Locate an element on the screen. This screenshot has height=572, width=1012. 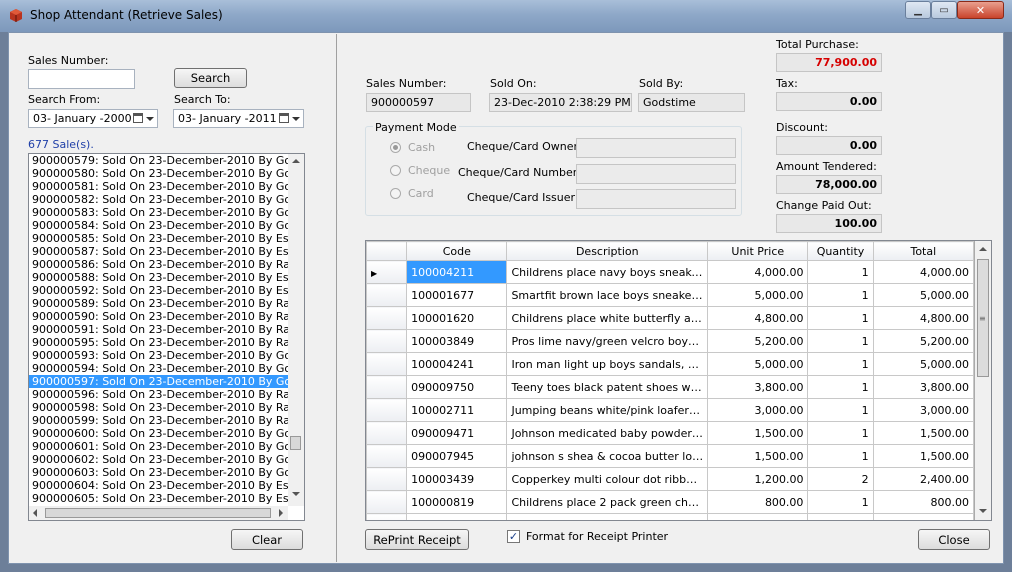
cell-total: 2,400.00 is located at coordinates (923, 479).